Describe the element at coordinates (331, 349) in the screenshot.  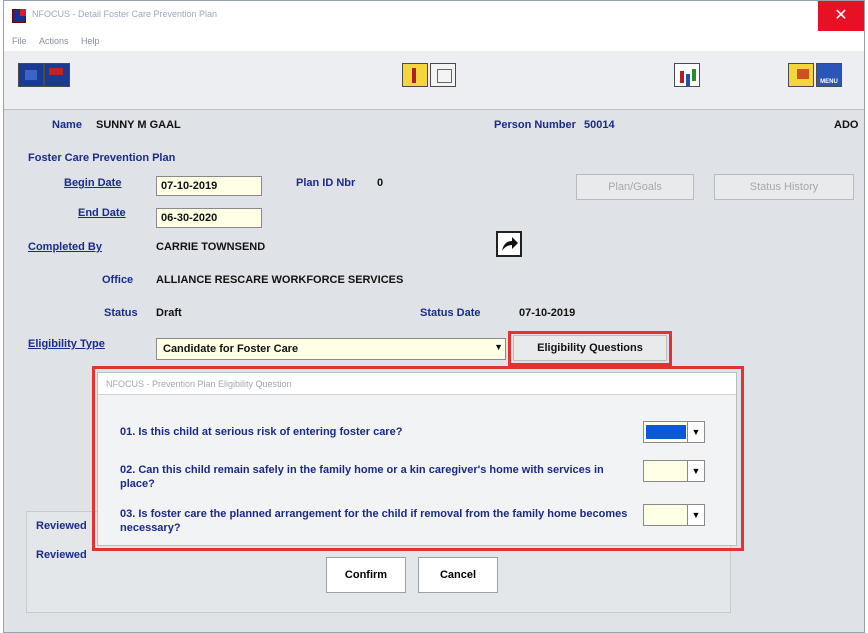
I see `eligibility-type-select: Candidate for Foster Care ▼` at that location.